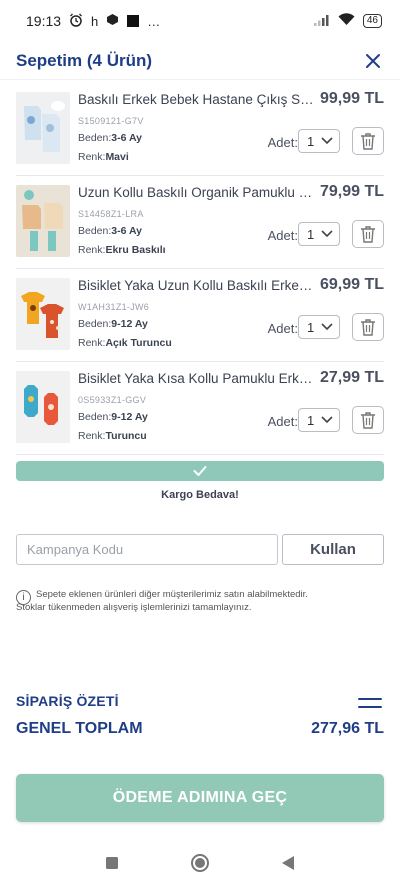  Describe the element at coordinates (200, 61) in the screenshot. I see `cart-header: Sepetim (4 Ürün)` at that location.